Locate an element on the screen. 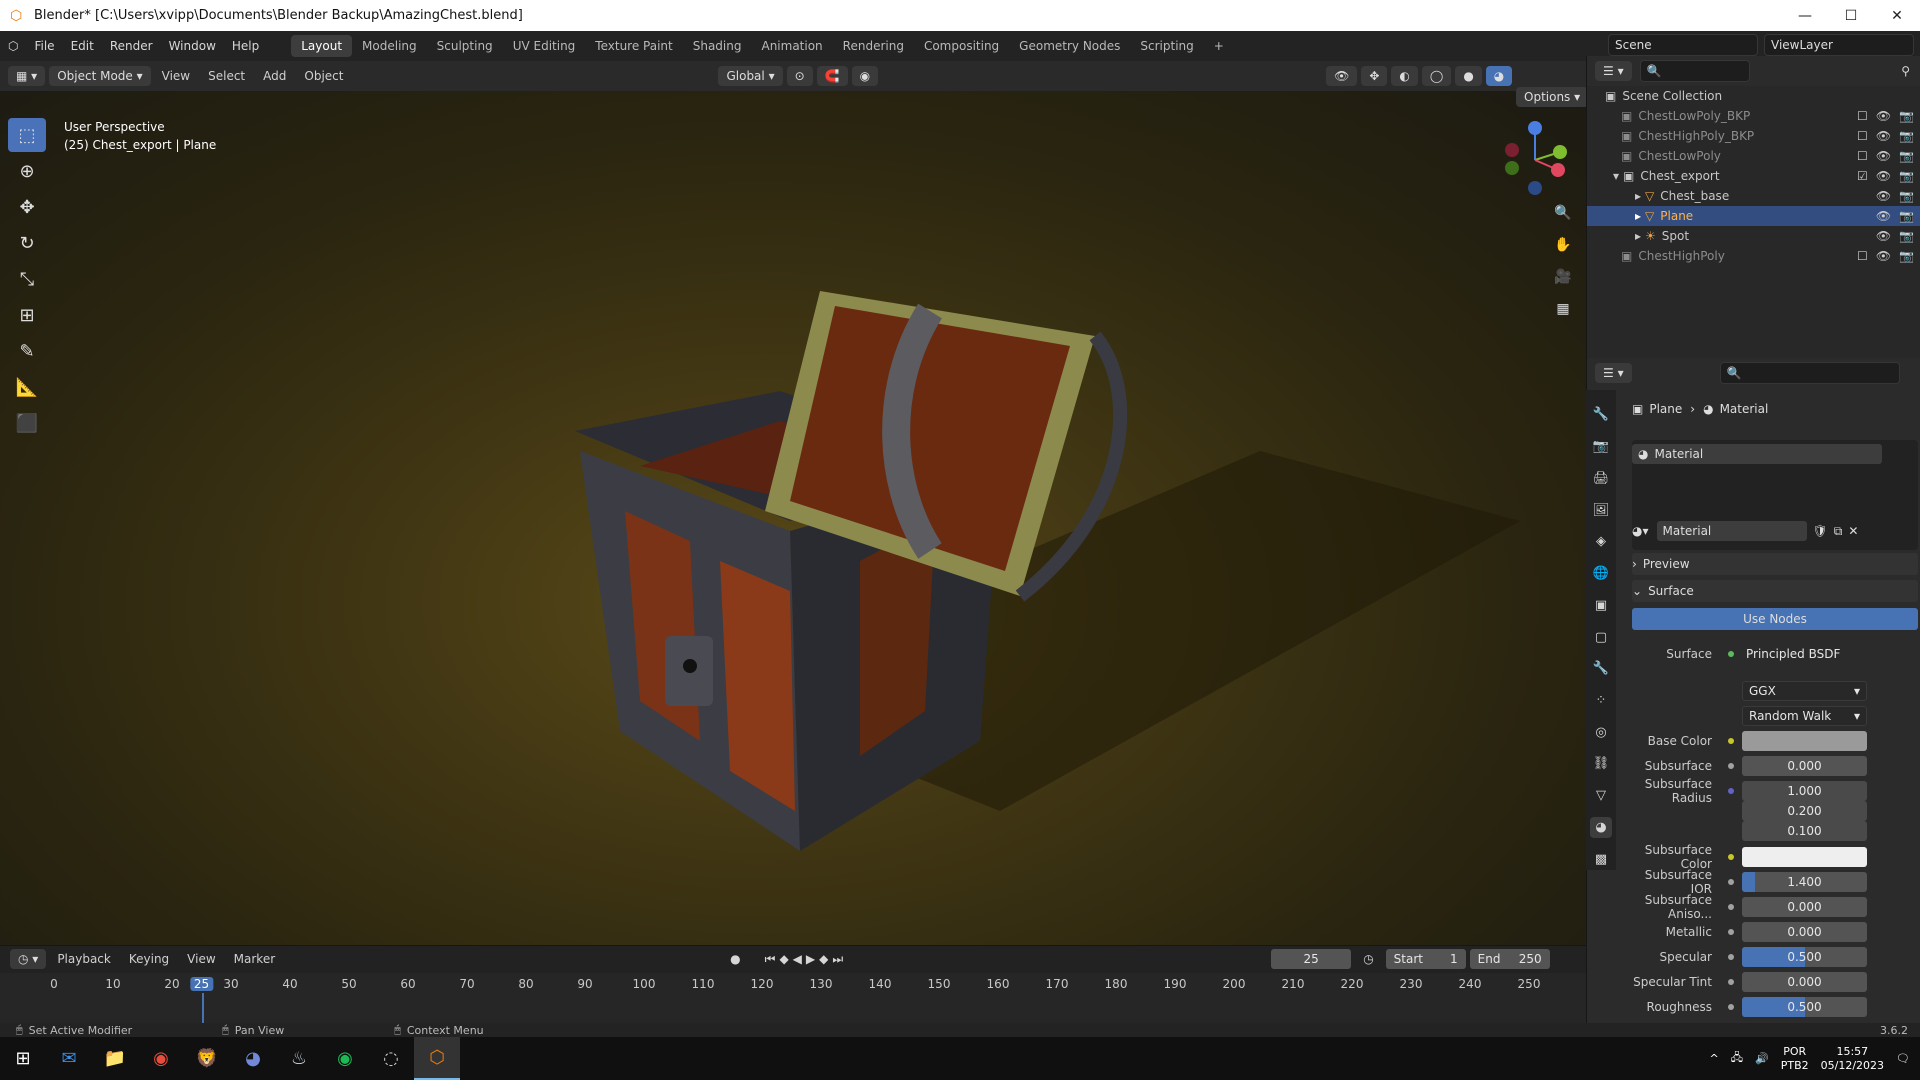 The width and height of the screenshot is (1920, 1080). surface-shader-field: Principled BSDF is located at coordinates (1804, 654).